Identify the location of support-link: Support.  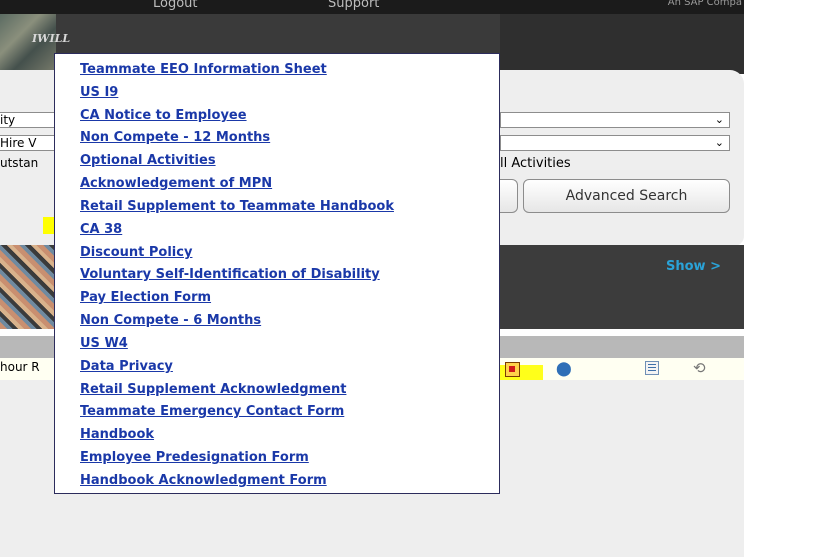
(353, 5).